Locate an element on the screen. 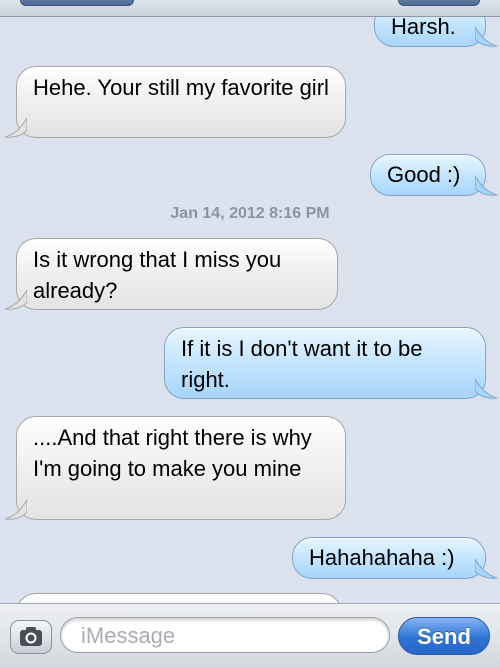 This screenshot has width=500, height=667. message-text: If it is I don't want it to be right. is located at coordinates (305, 364).